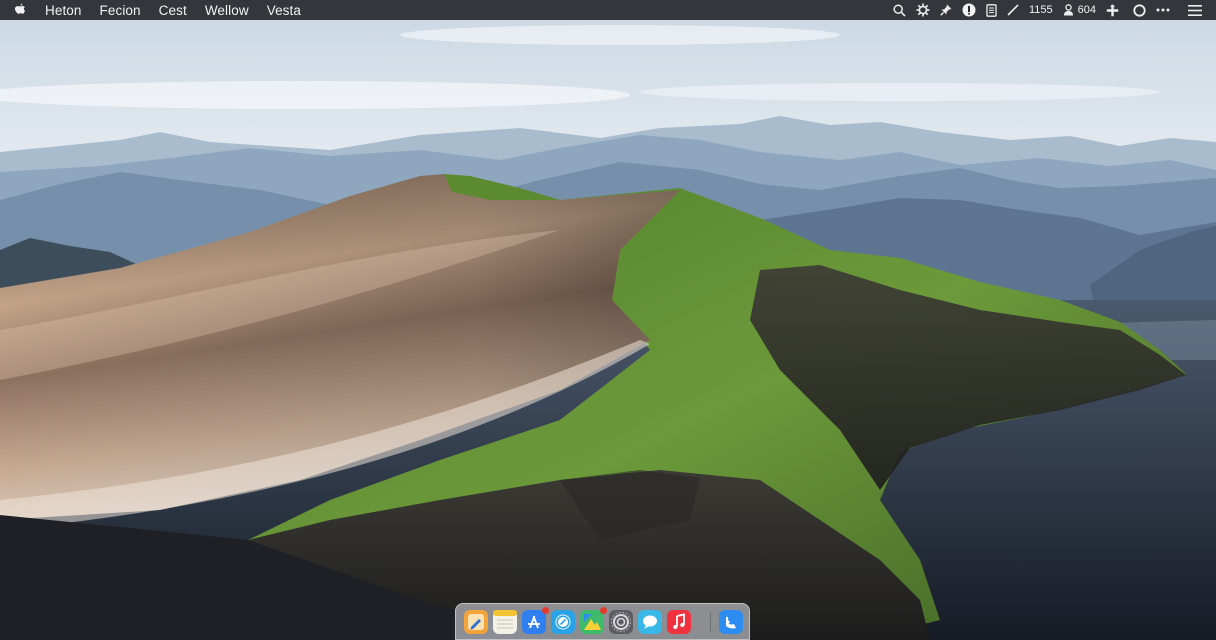 The width and height of the screenshot is (1216, 640). What do you see at coordinates (1163, 10) in the screenshot?
I see `more-icon` at bounding box center [1163, 10].